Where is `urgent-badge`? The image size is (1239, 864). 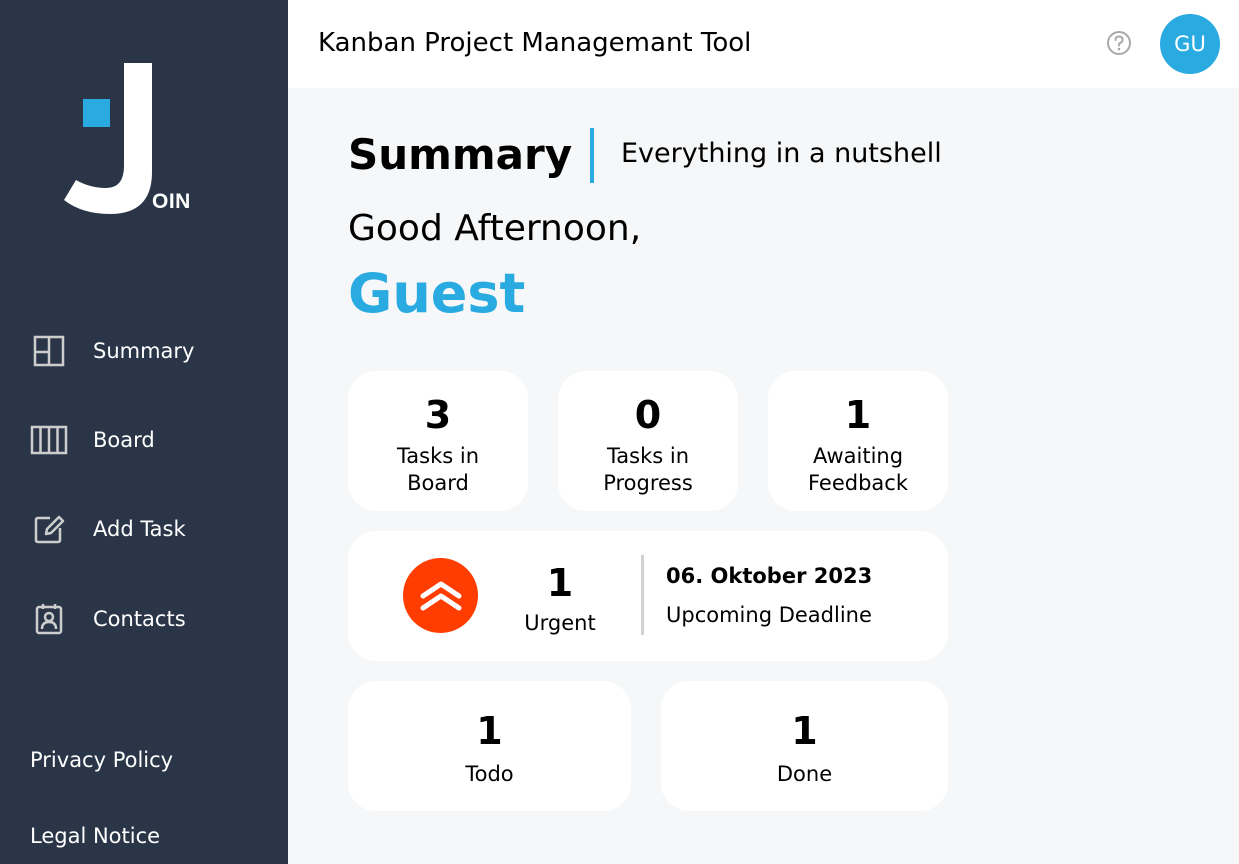 urgent-badge is located at coordinates (440, 595).